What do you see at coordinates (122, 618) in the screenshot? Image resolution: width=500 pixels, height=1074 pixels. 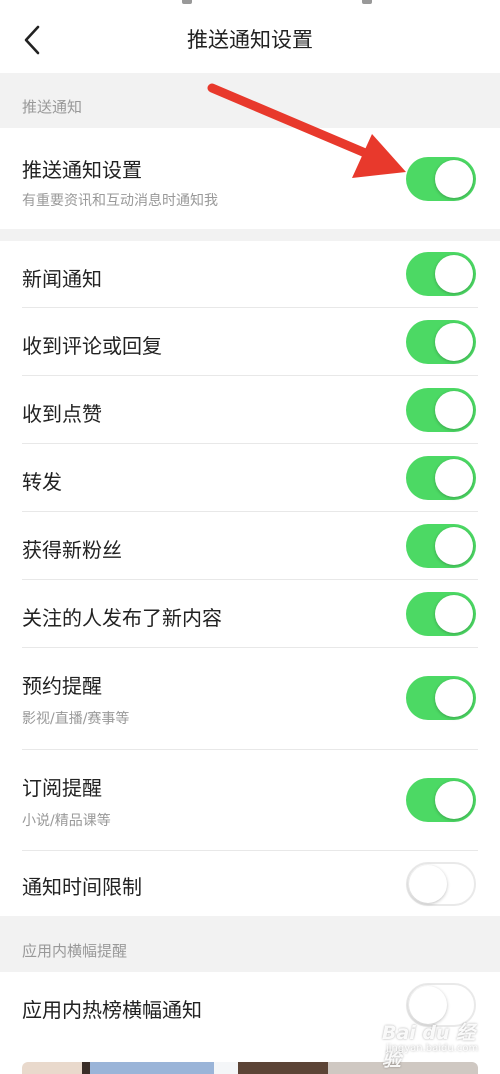 I see `notification-title: 关注的人发布了新内容` at bounding box center [122, 618].